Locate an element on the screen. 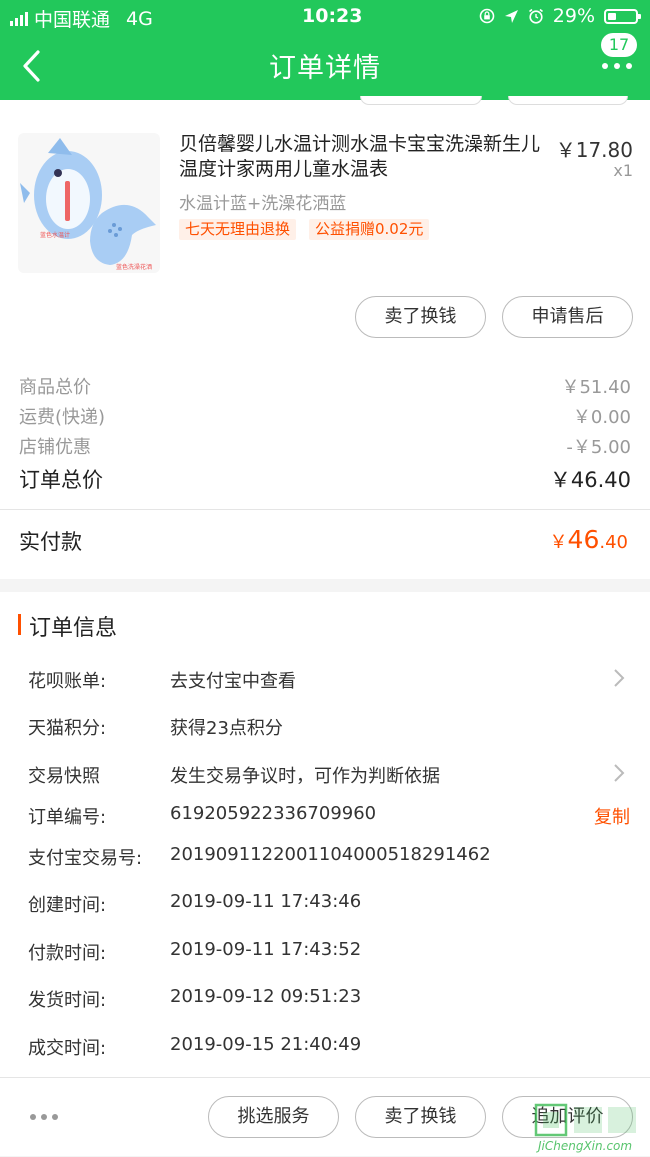 The image size is (650, 1157). page-title: 订单详情 is located at coordinates (325, 68).